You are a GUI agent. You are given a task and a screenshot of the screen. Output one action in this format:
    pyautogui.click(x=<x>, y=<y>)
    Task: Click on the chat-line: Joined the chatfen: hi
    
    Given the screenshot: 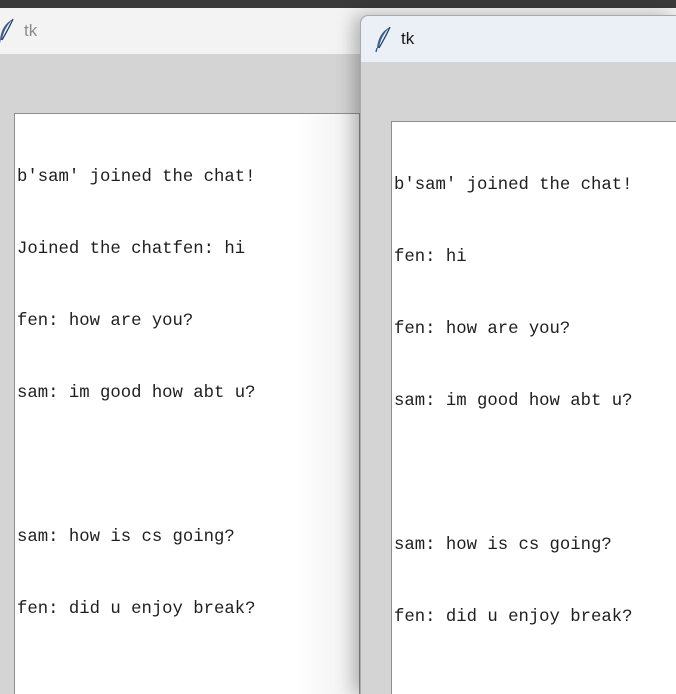 What is the action you would take?
    pyautogui.click(x=131, y=249)
    